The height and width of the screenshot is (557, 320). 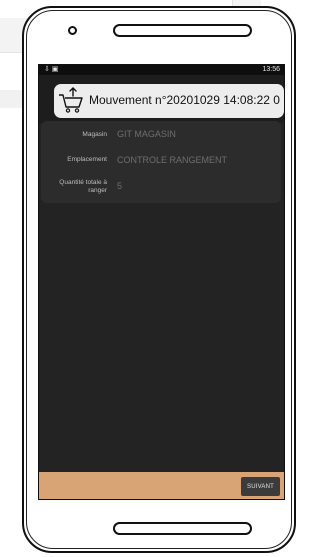 What do you see at coordinates (72, 30) in the screenshot?
I see `camera-icon` at bounding box center [72, 30].